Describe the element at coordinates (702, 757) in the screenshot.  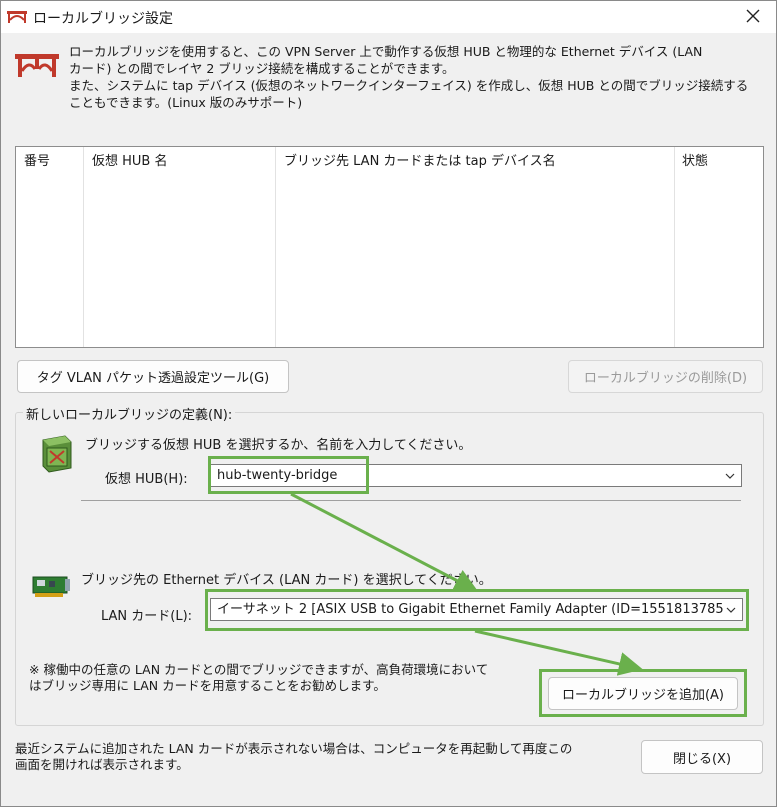
I see `close-button: 閉じる(X)` at that location.